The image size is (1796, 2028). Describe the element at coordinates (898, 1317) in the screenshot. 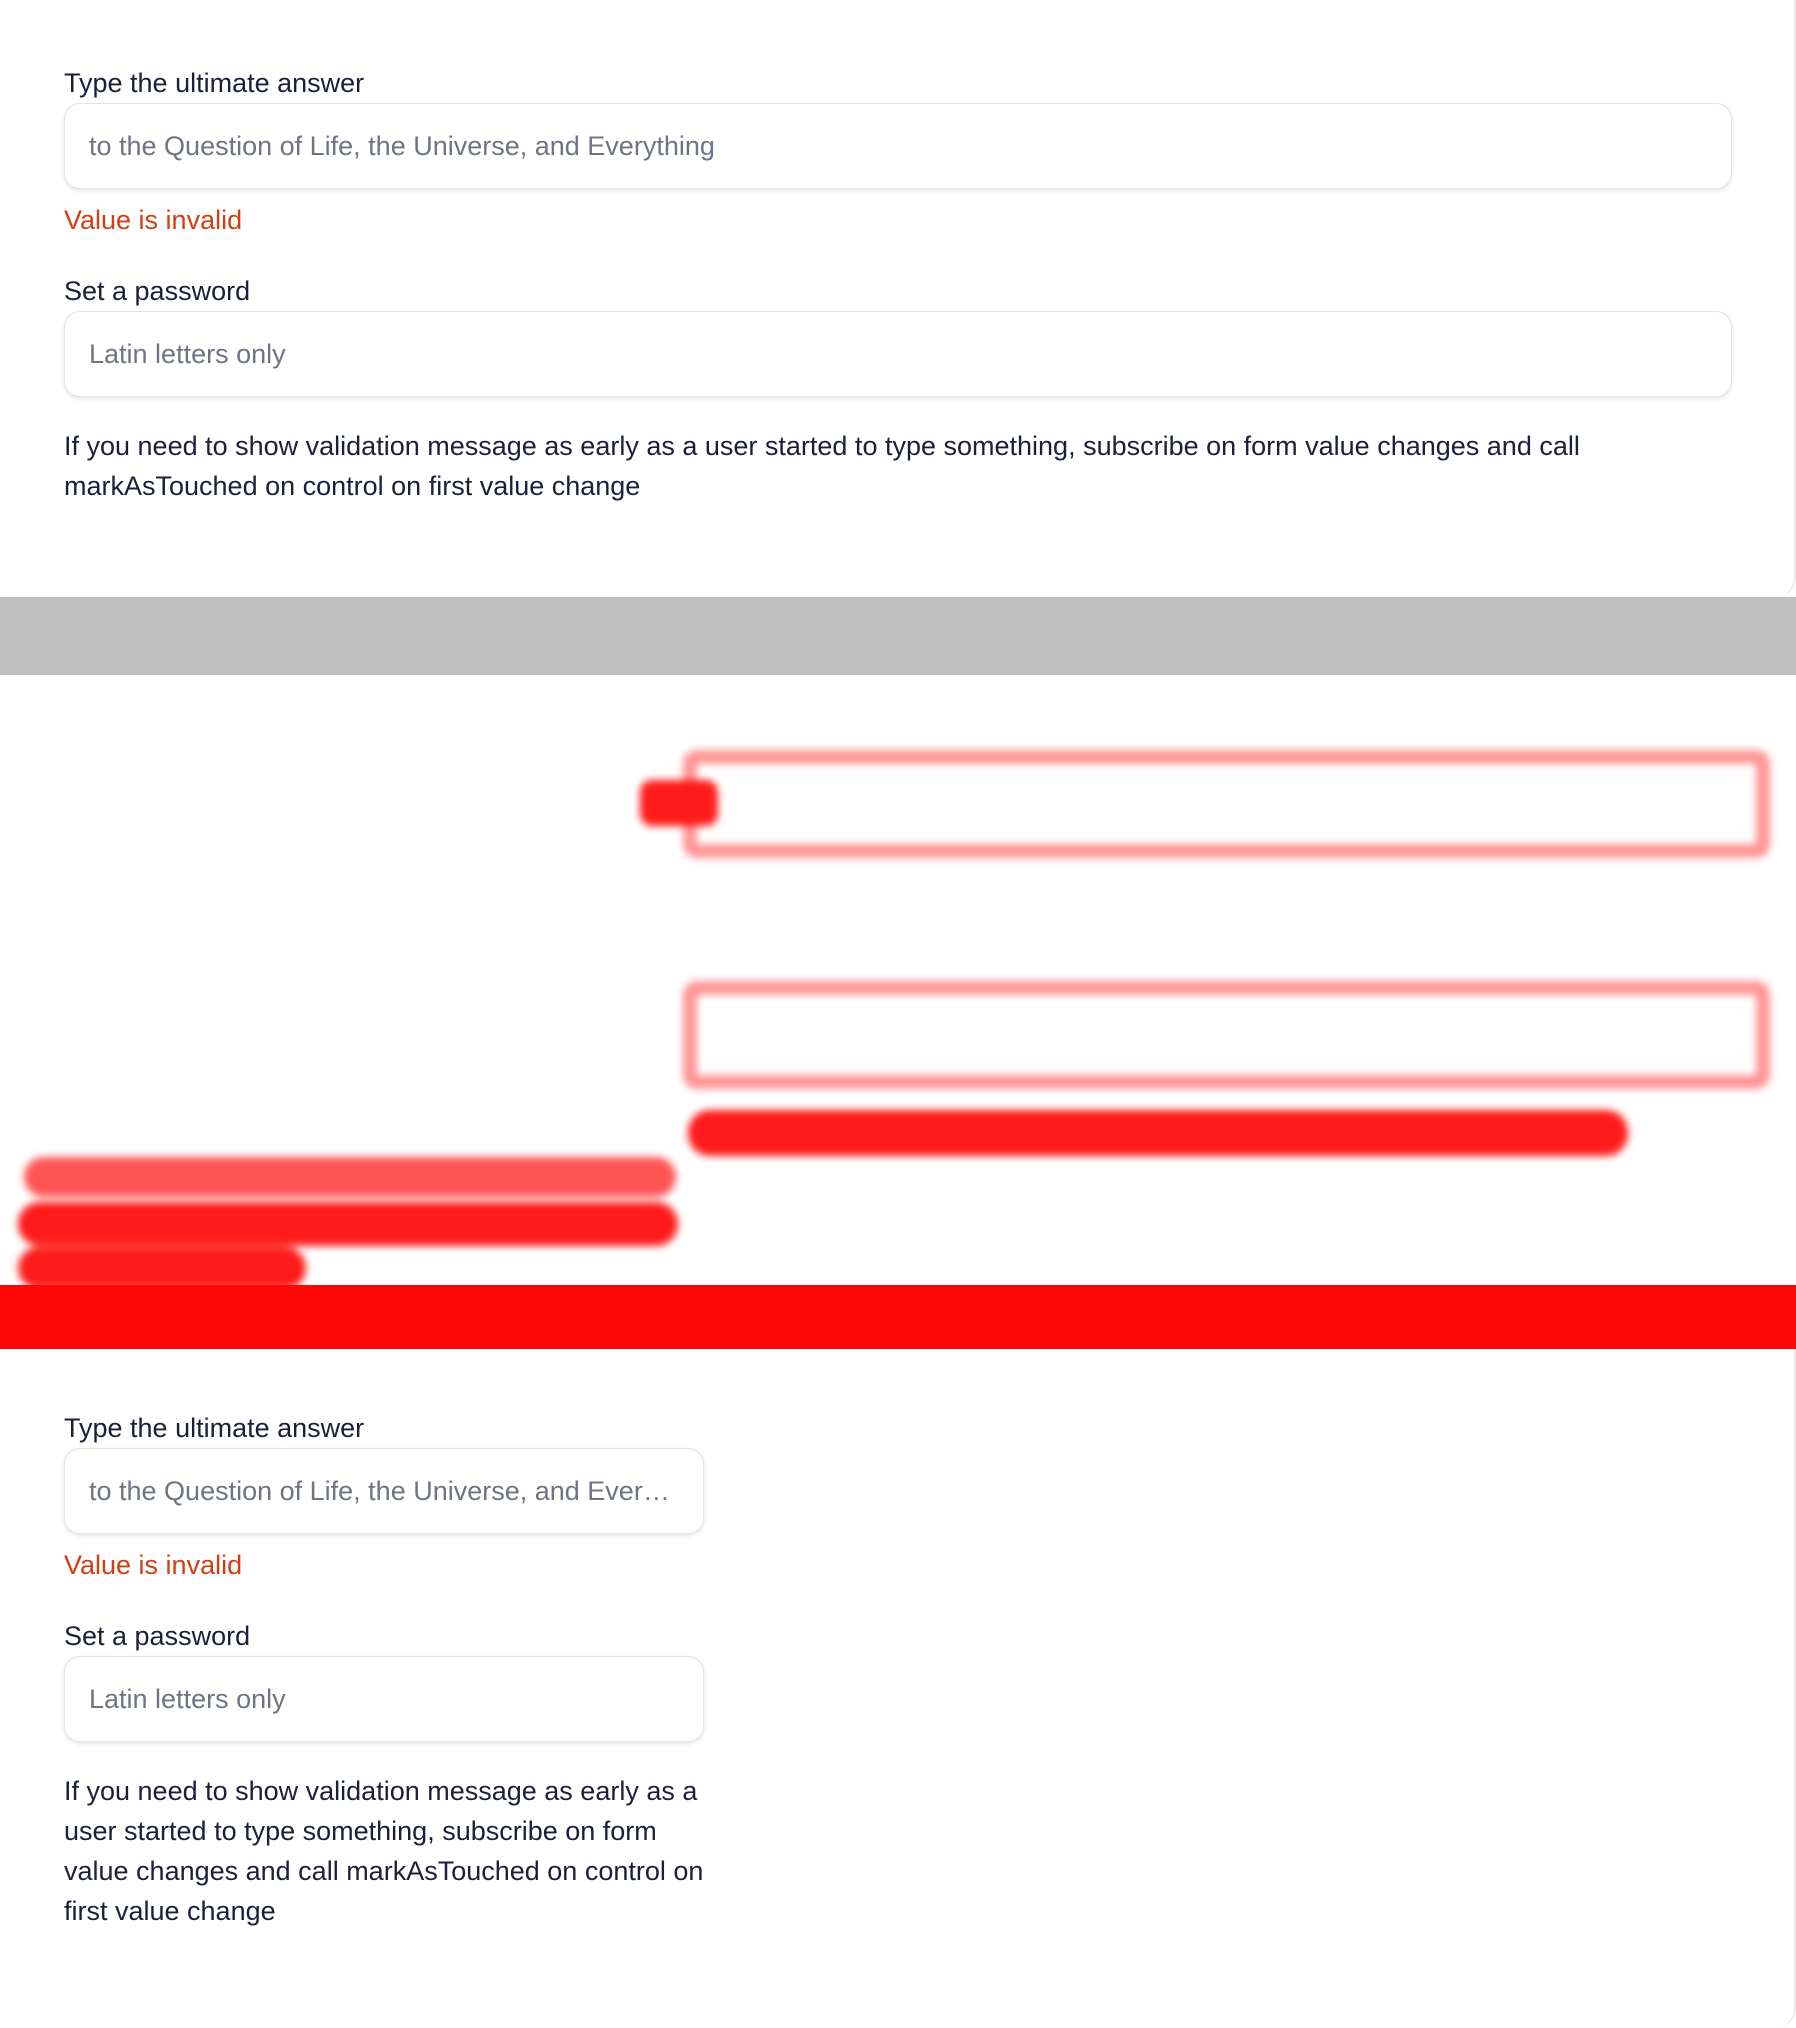

I see `diff-bottom-fill` at that location.